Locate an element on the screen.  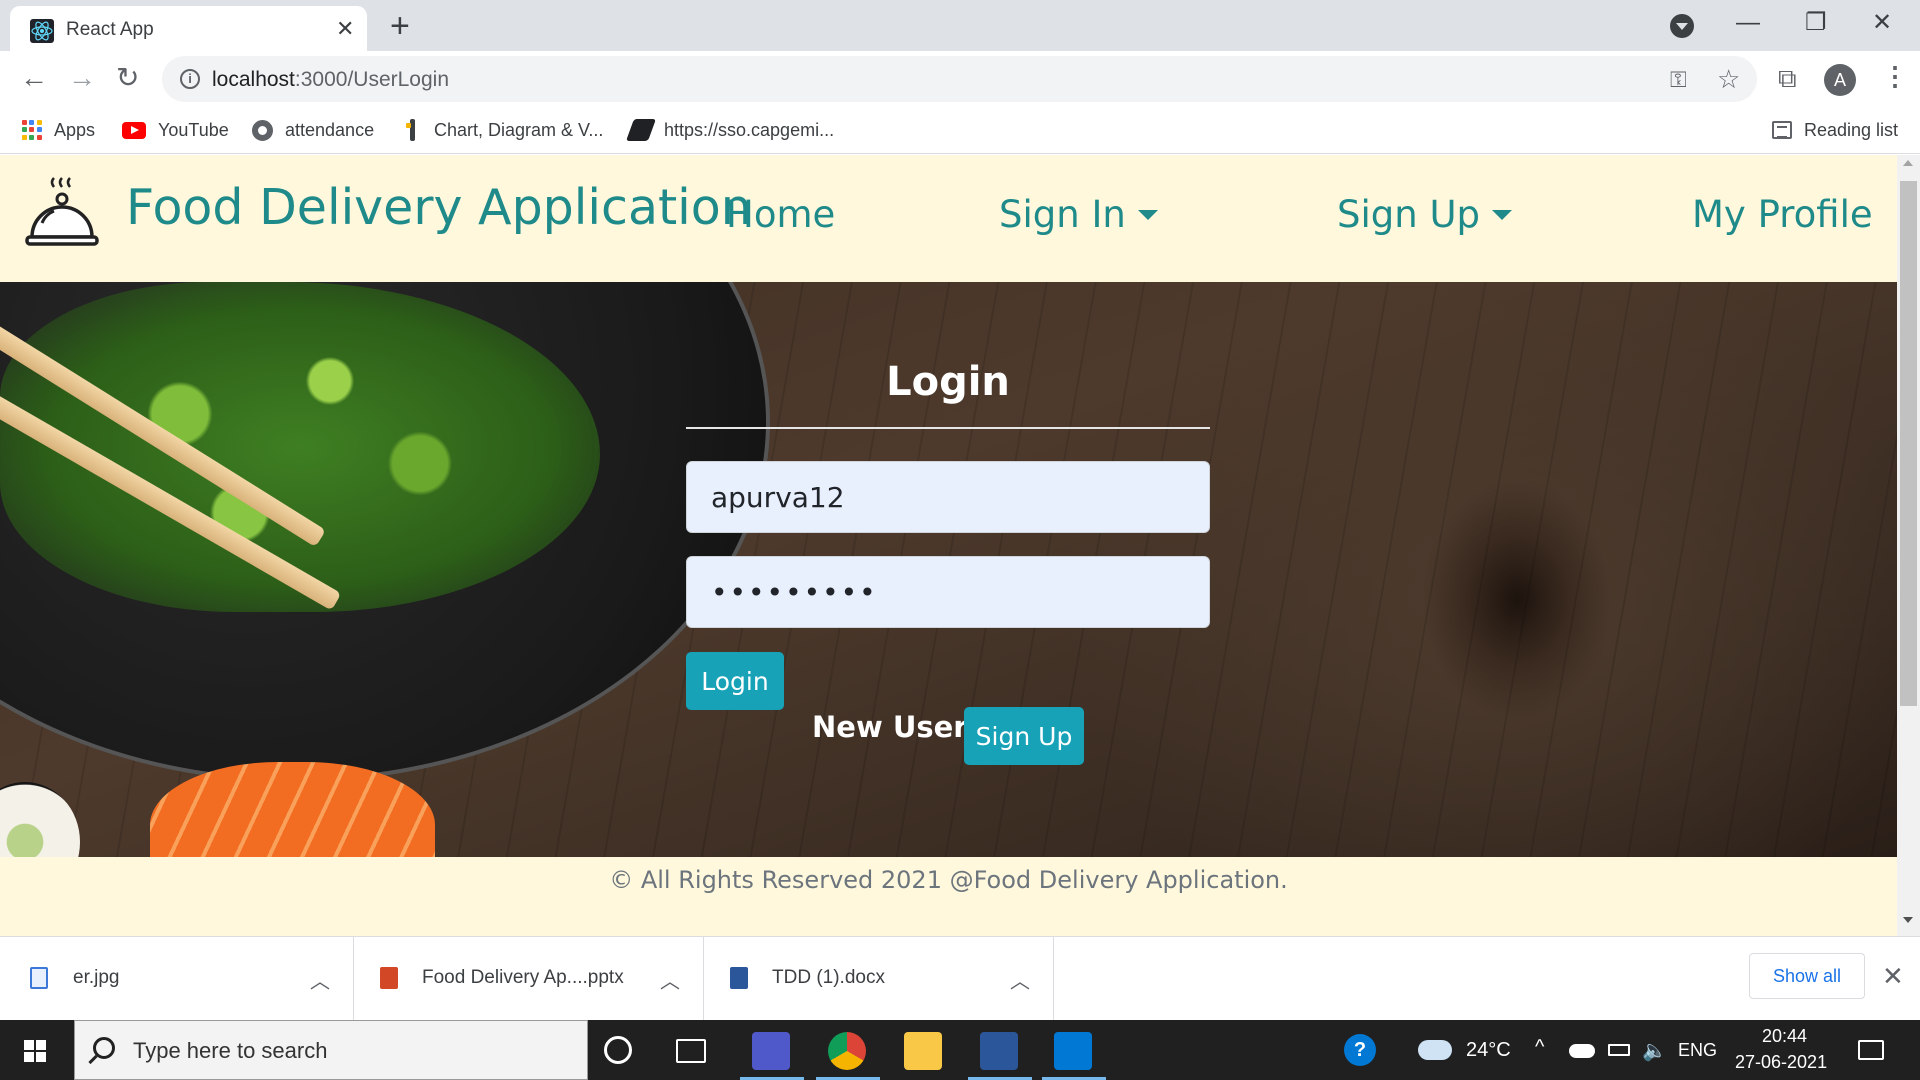
download-filename: Food Delivery Ap....pptx is located at coordinates (523, 977).